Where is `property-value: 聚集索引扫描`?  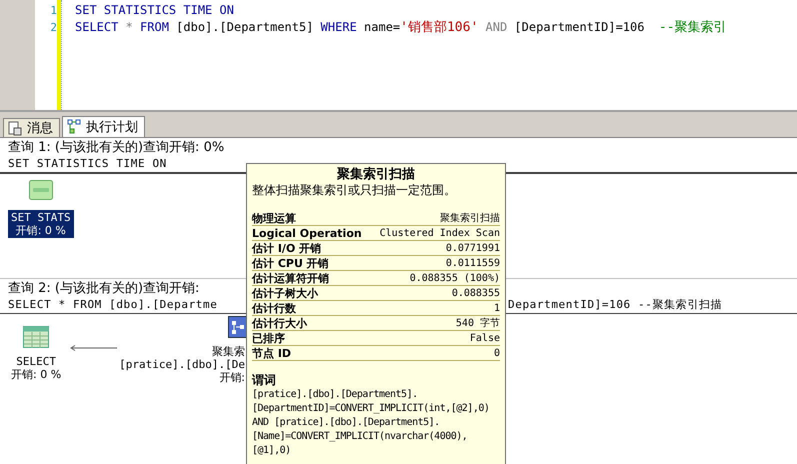 property-value: 聚集索引扫描 is located at coordinates (470, 218).